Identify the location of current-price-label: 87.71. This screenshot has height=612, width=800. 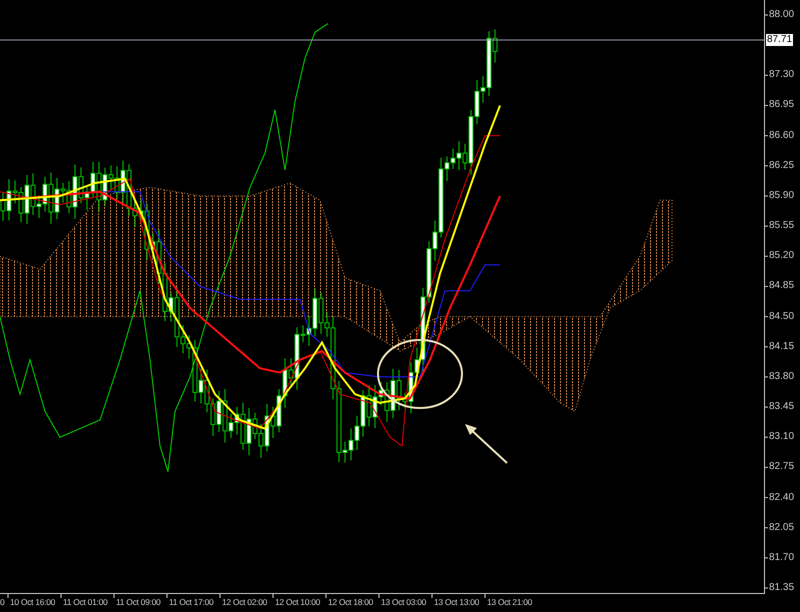
(780, 40).